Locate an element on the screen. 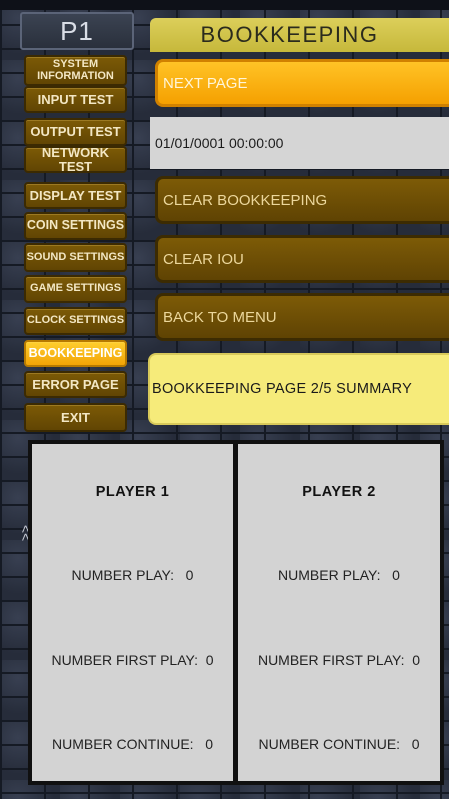 The image size is (449, 799). top-frame is located at coordinates (224, 5).